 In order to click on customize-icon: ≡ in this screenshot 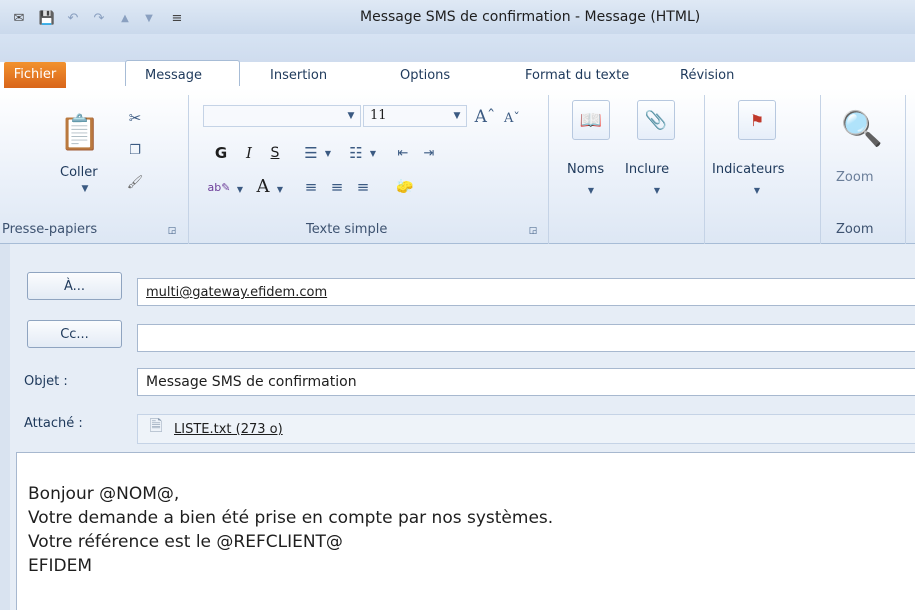, I will do `click(177, 18)`.